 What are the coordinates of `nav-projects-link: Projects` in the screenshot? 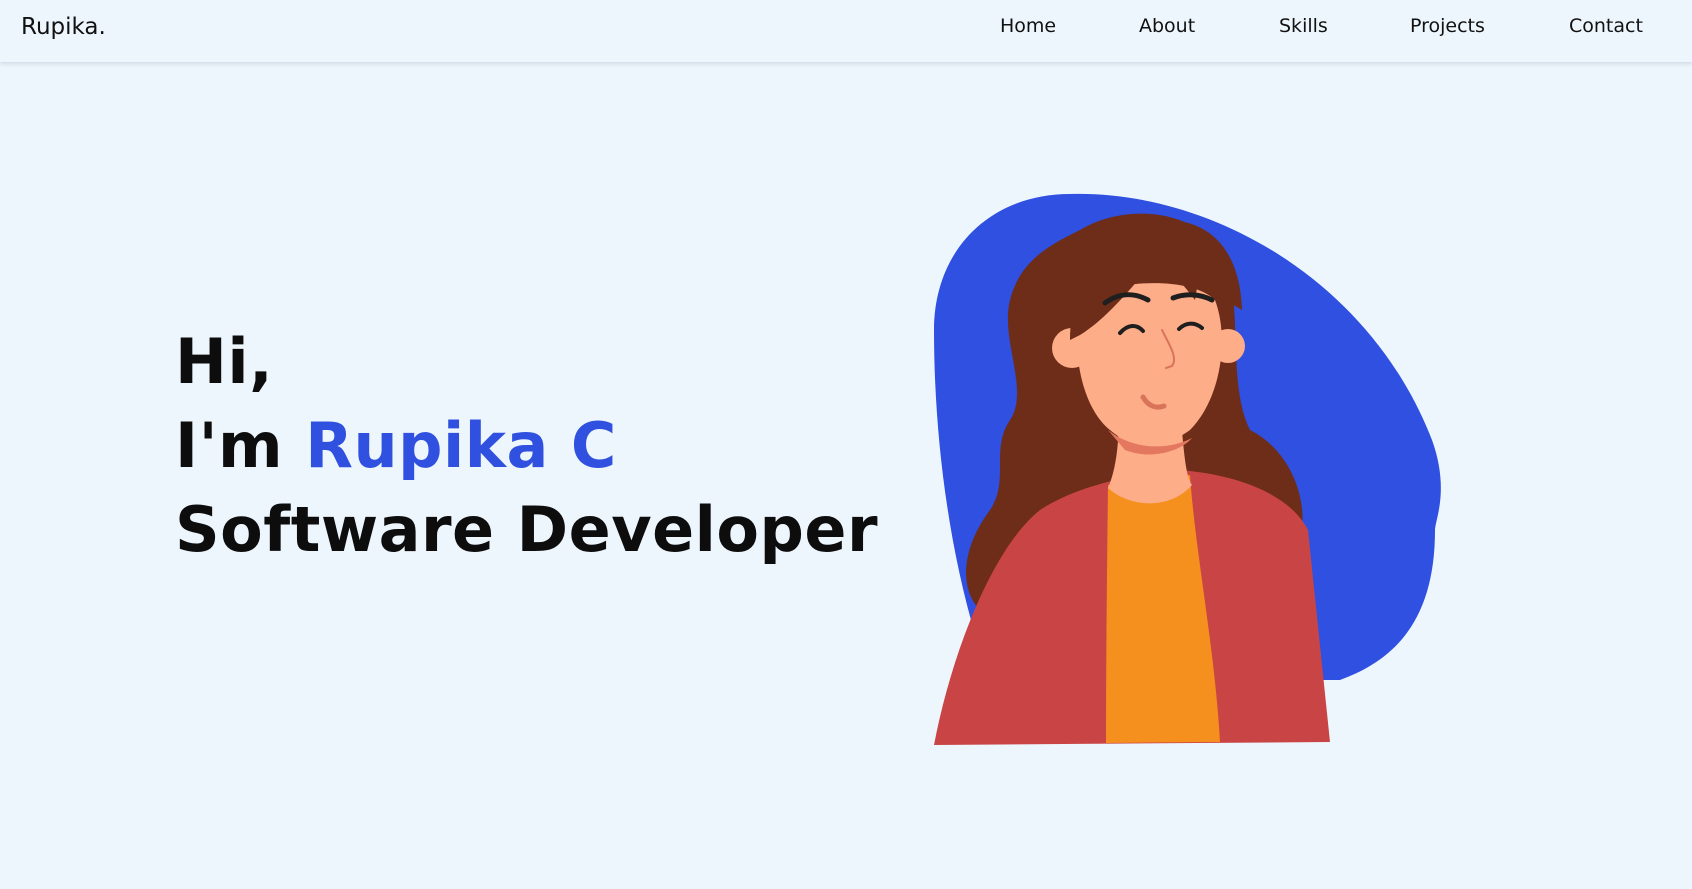 It's located at (1447, 26).